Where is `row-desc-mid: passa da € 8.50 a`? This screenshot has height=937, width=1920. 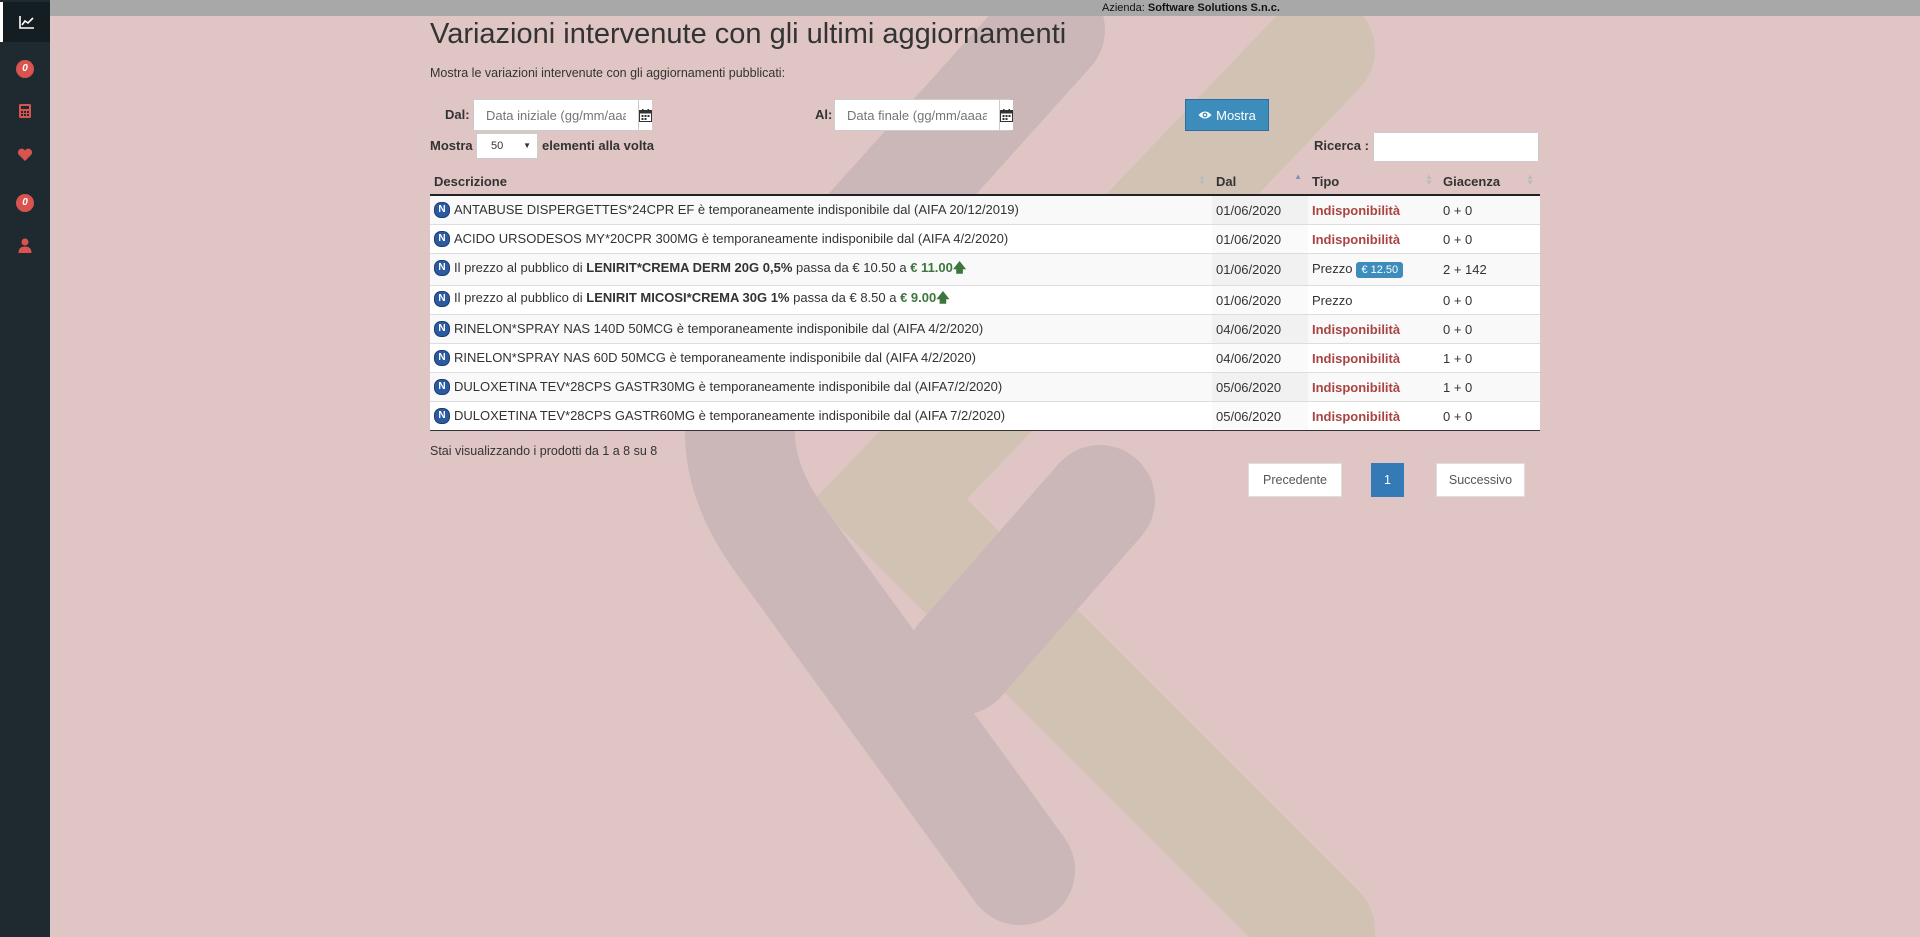
row-desc-mid: passa da € 8.50 a is located at coordinates (845, 297).